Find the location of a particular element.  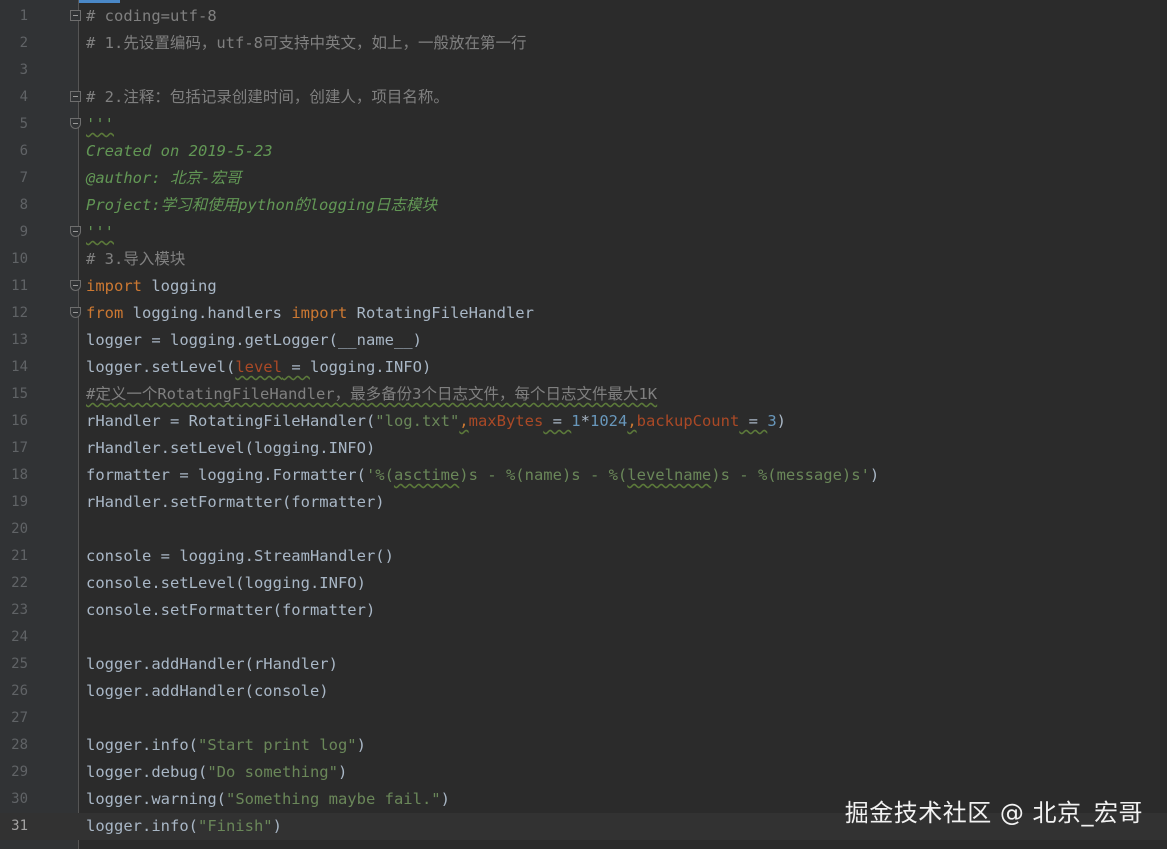

code-line: 10 # 3.导入模块 is located at coordinates (583, 259).